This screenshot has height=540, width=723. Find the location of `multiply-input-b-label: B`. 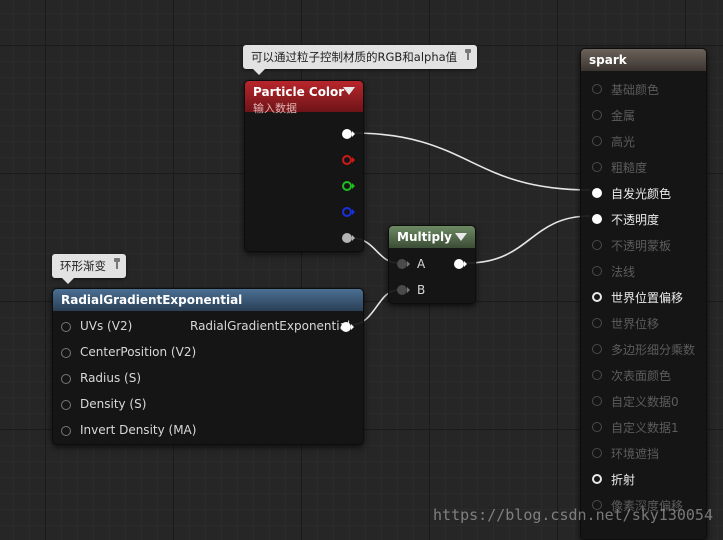

multiply-input-b-label: B is located at coordinates (421, 290).